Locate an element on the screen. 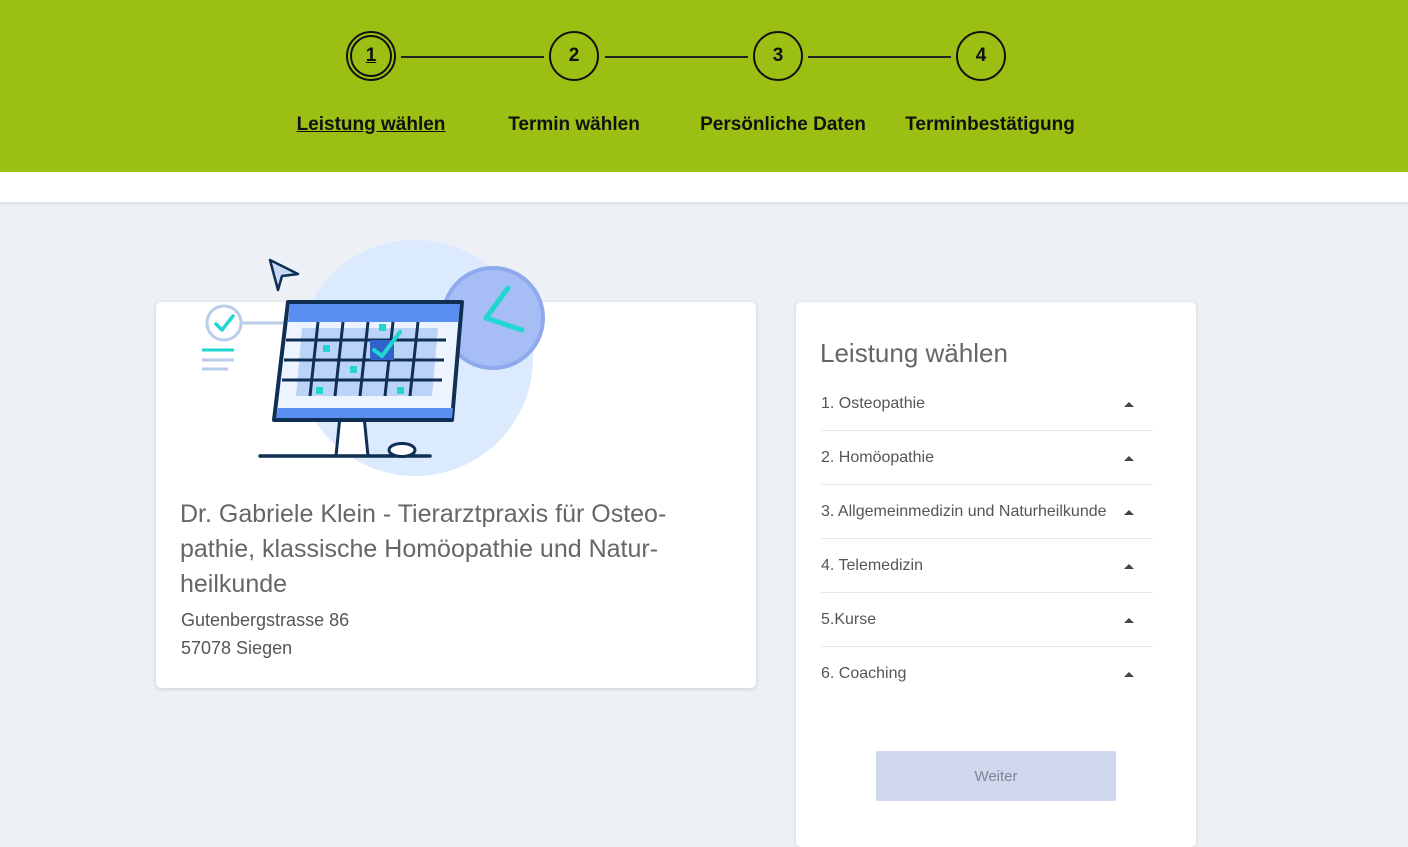 The height and width of the screenshot is (847, 1408). step-2-circle: 2 is located at coordinates (574, 56).